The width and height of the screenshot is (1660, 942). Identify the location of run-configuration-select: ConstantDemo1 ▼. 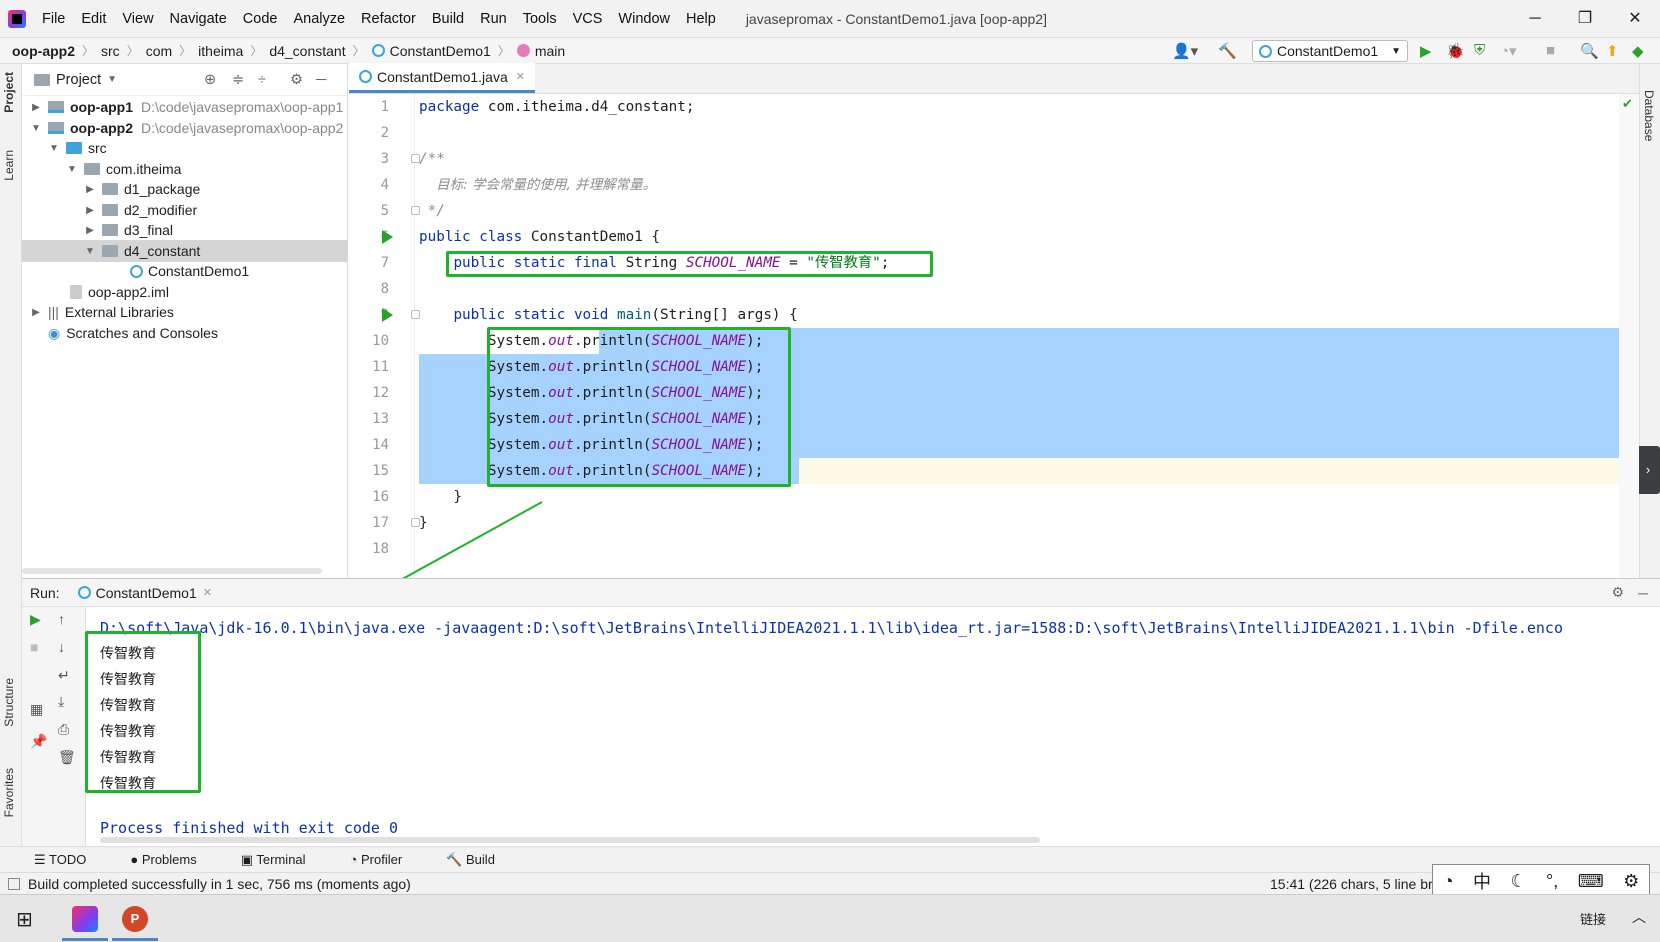
(1330, 51).